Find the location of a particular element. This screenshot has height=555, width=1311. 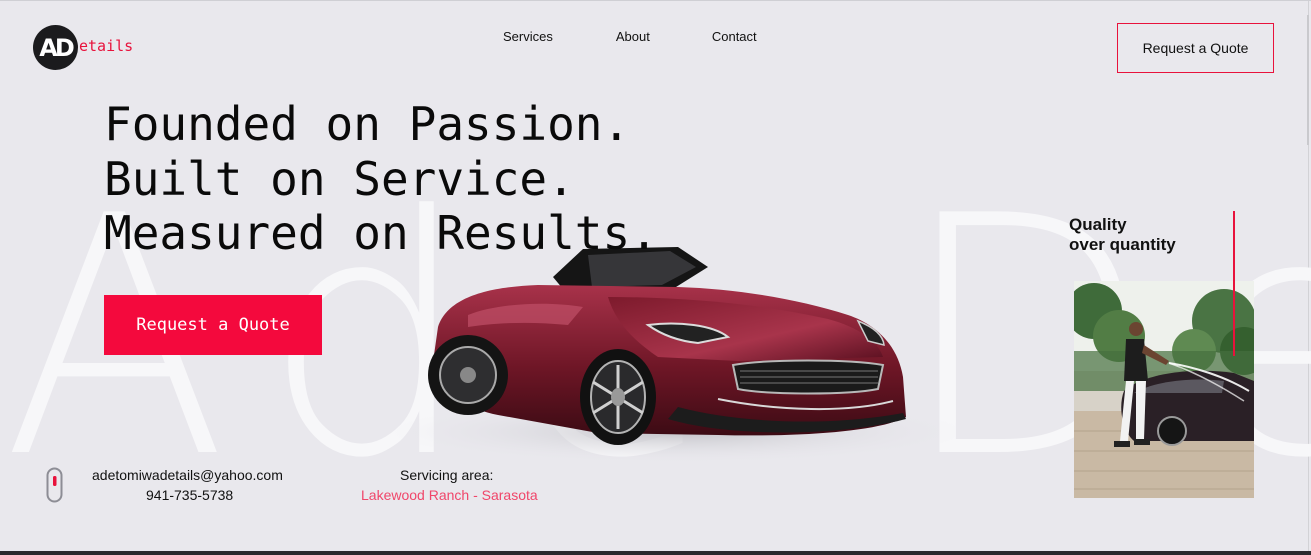

hero-quote-button: Request a Quote is located at coordinates (213, 325).